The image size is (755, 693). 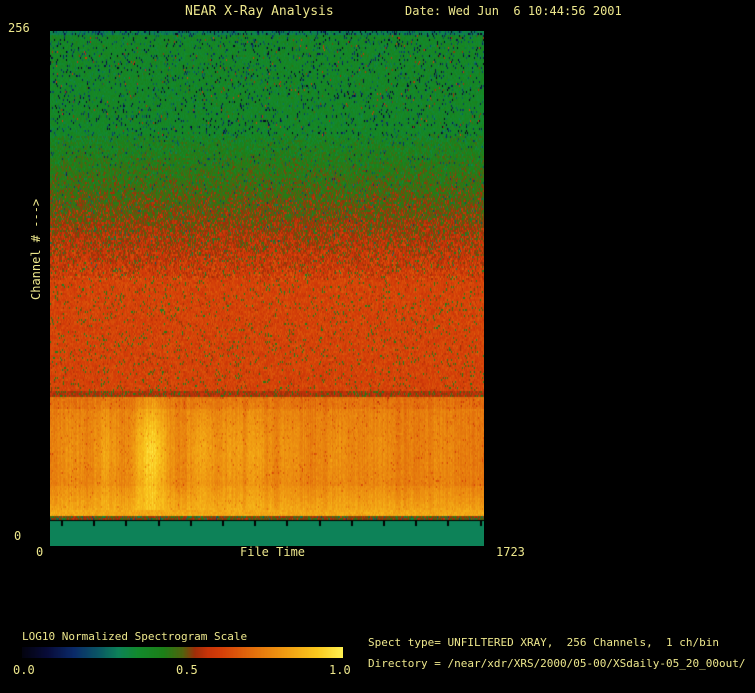 I want to click on date-label: Date: Wed Jun 6 10:44:56 2001, so click(x=513, y=11).